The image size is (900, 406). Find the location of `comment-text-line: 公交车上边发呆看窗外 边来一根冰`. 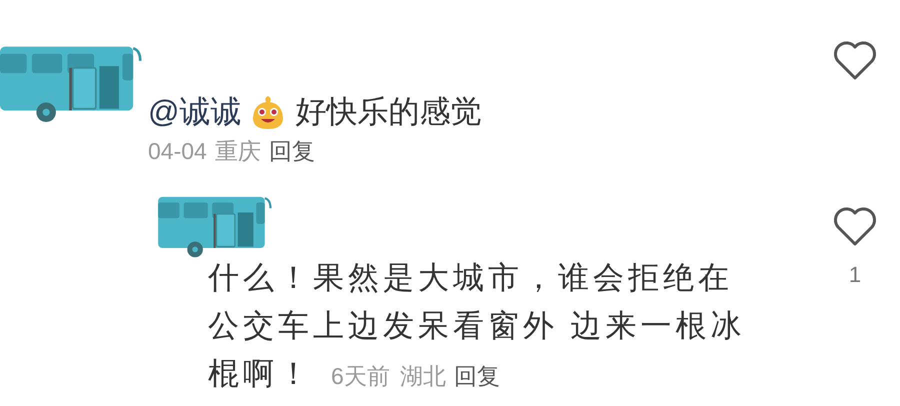

comment-text-line: 公交车上边发呆看窗外 边来一根冰 is located at coordinates (477, 326).